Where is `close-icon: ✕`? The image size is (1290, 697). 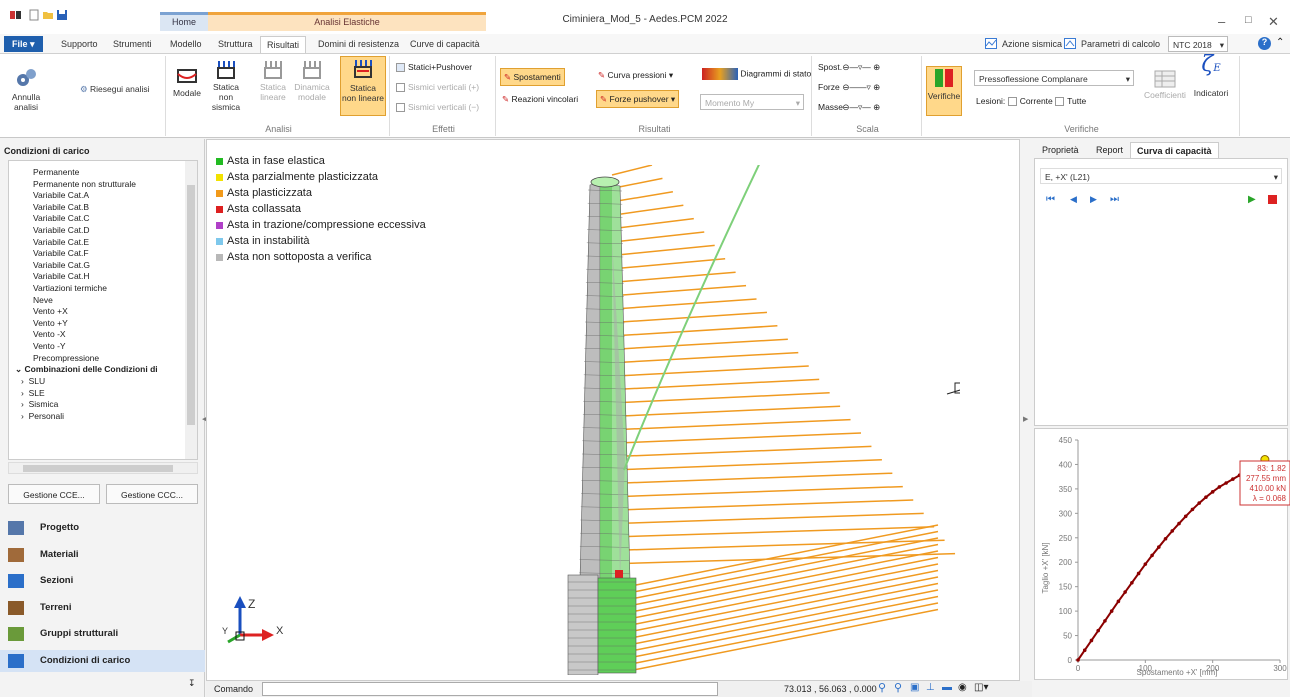 close-icon: ✕ is located at coordinates (1273, 22).